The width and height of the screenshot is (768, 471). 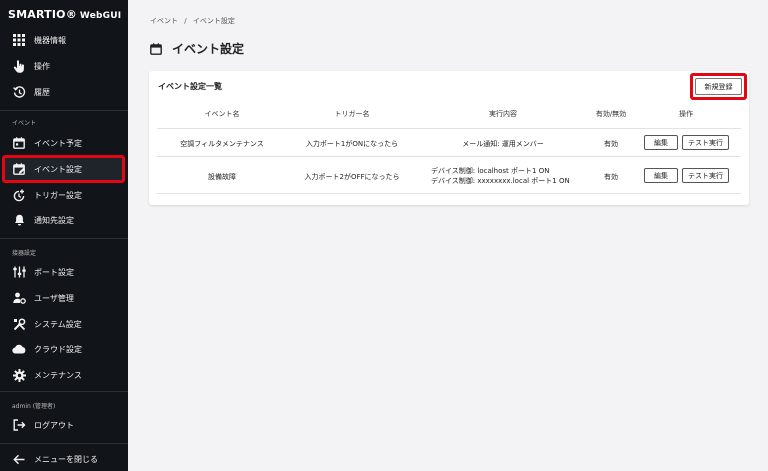 What do you see at coordinates (208, 49) in the screenshot?
I see `page-title-text: イベント設定` at bounding box center [208, 49].